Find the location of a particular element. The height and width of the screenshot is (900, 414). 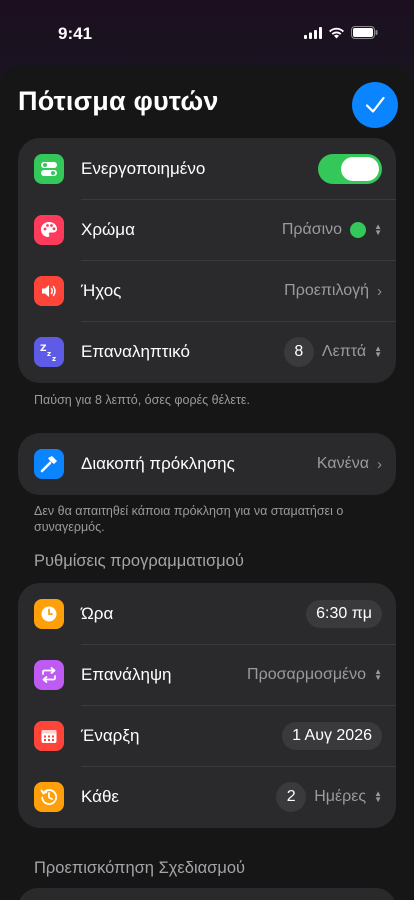

preview-header: Προεπισκόπηση Σχεδιασμού is located at coordinates (140, 868).